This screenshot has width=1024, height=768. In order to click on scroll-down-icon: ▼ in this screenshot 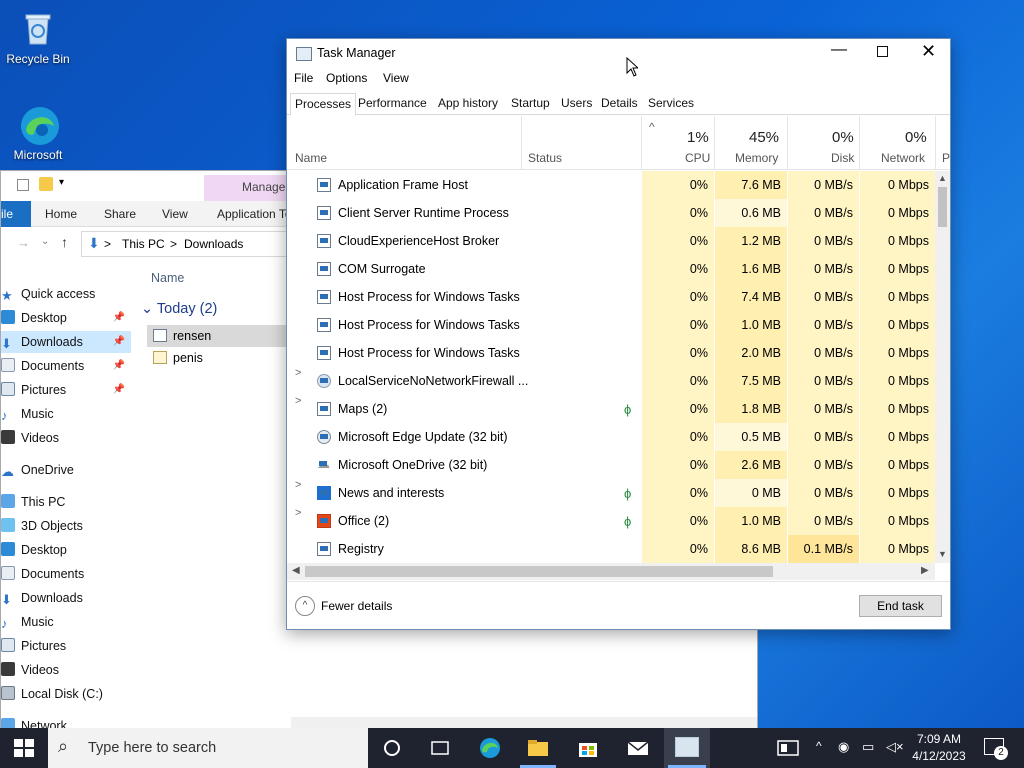, I will do `click(942, 554)`.